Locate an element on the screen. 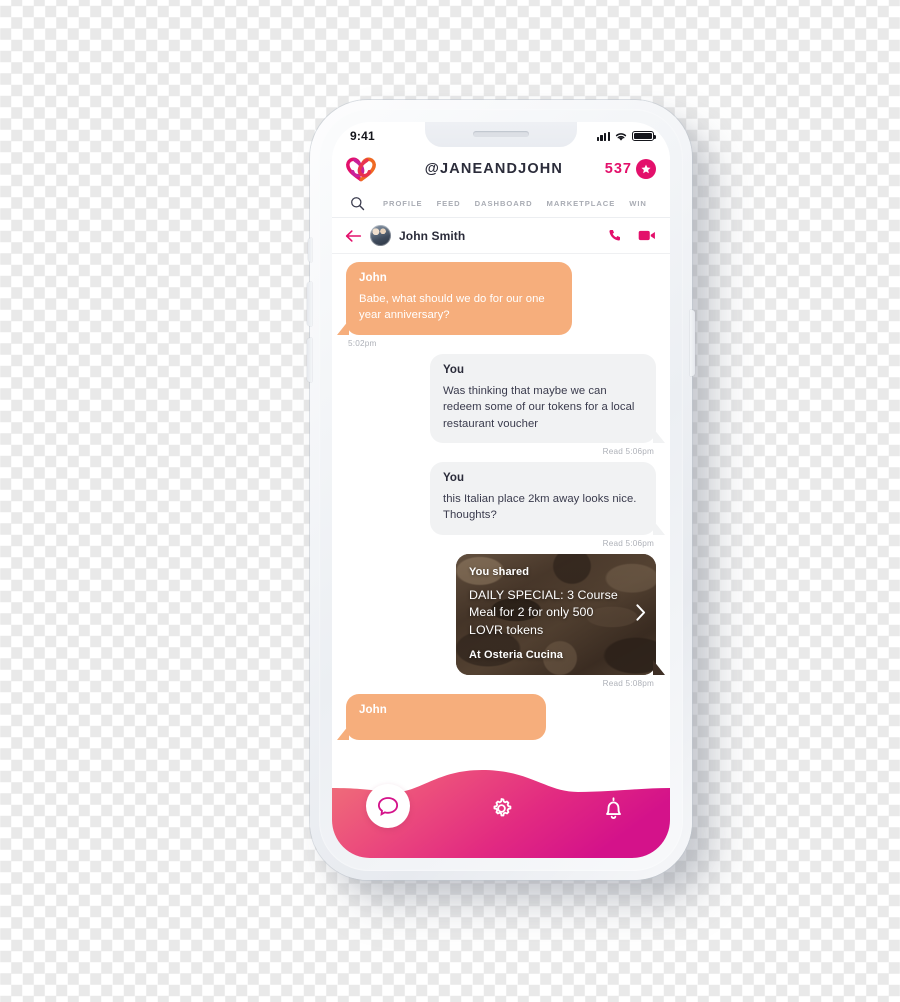 Image resolution: width=900 pixels, height=1002 pixels. status-time: 9:41 is located at coordinates (362, 136).